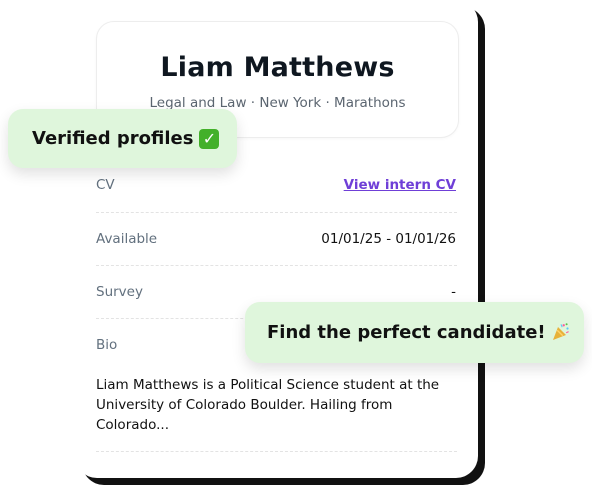 The height and width of the screenshot is (488, 592). Describe the element at coordinates (119, 292) in the screenshot. I see `survey-label: Survey` at that location.